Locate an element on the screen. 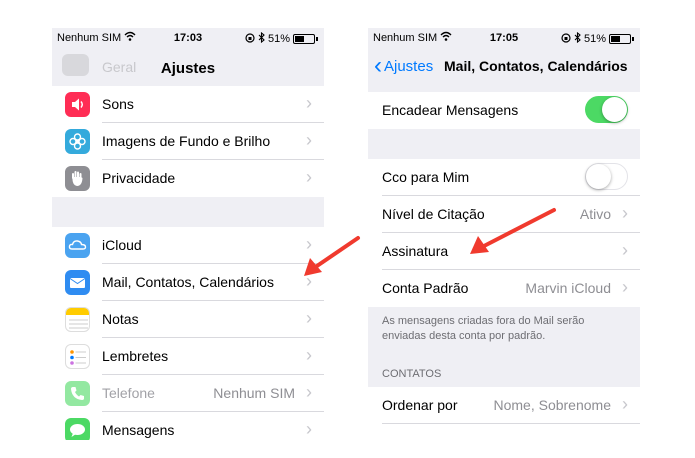  notes-icon is located at coordinates (77, 319).